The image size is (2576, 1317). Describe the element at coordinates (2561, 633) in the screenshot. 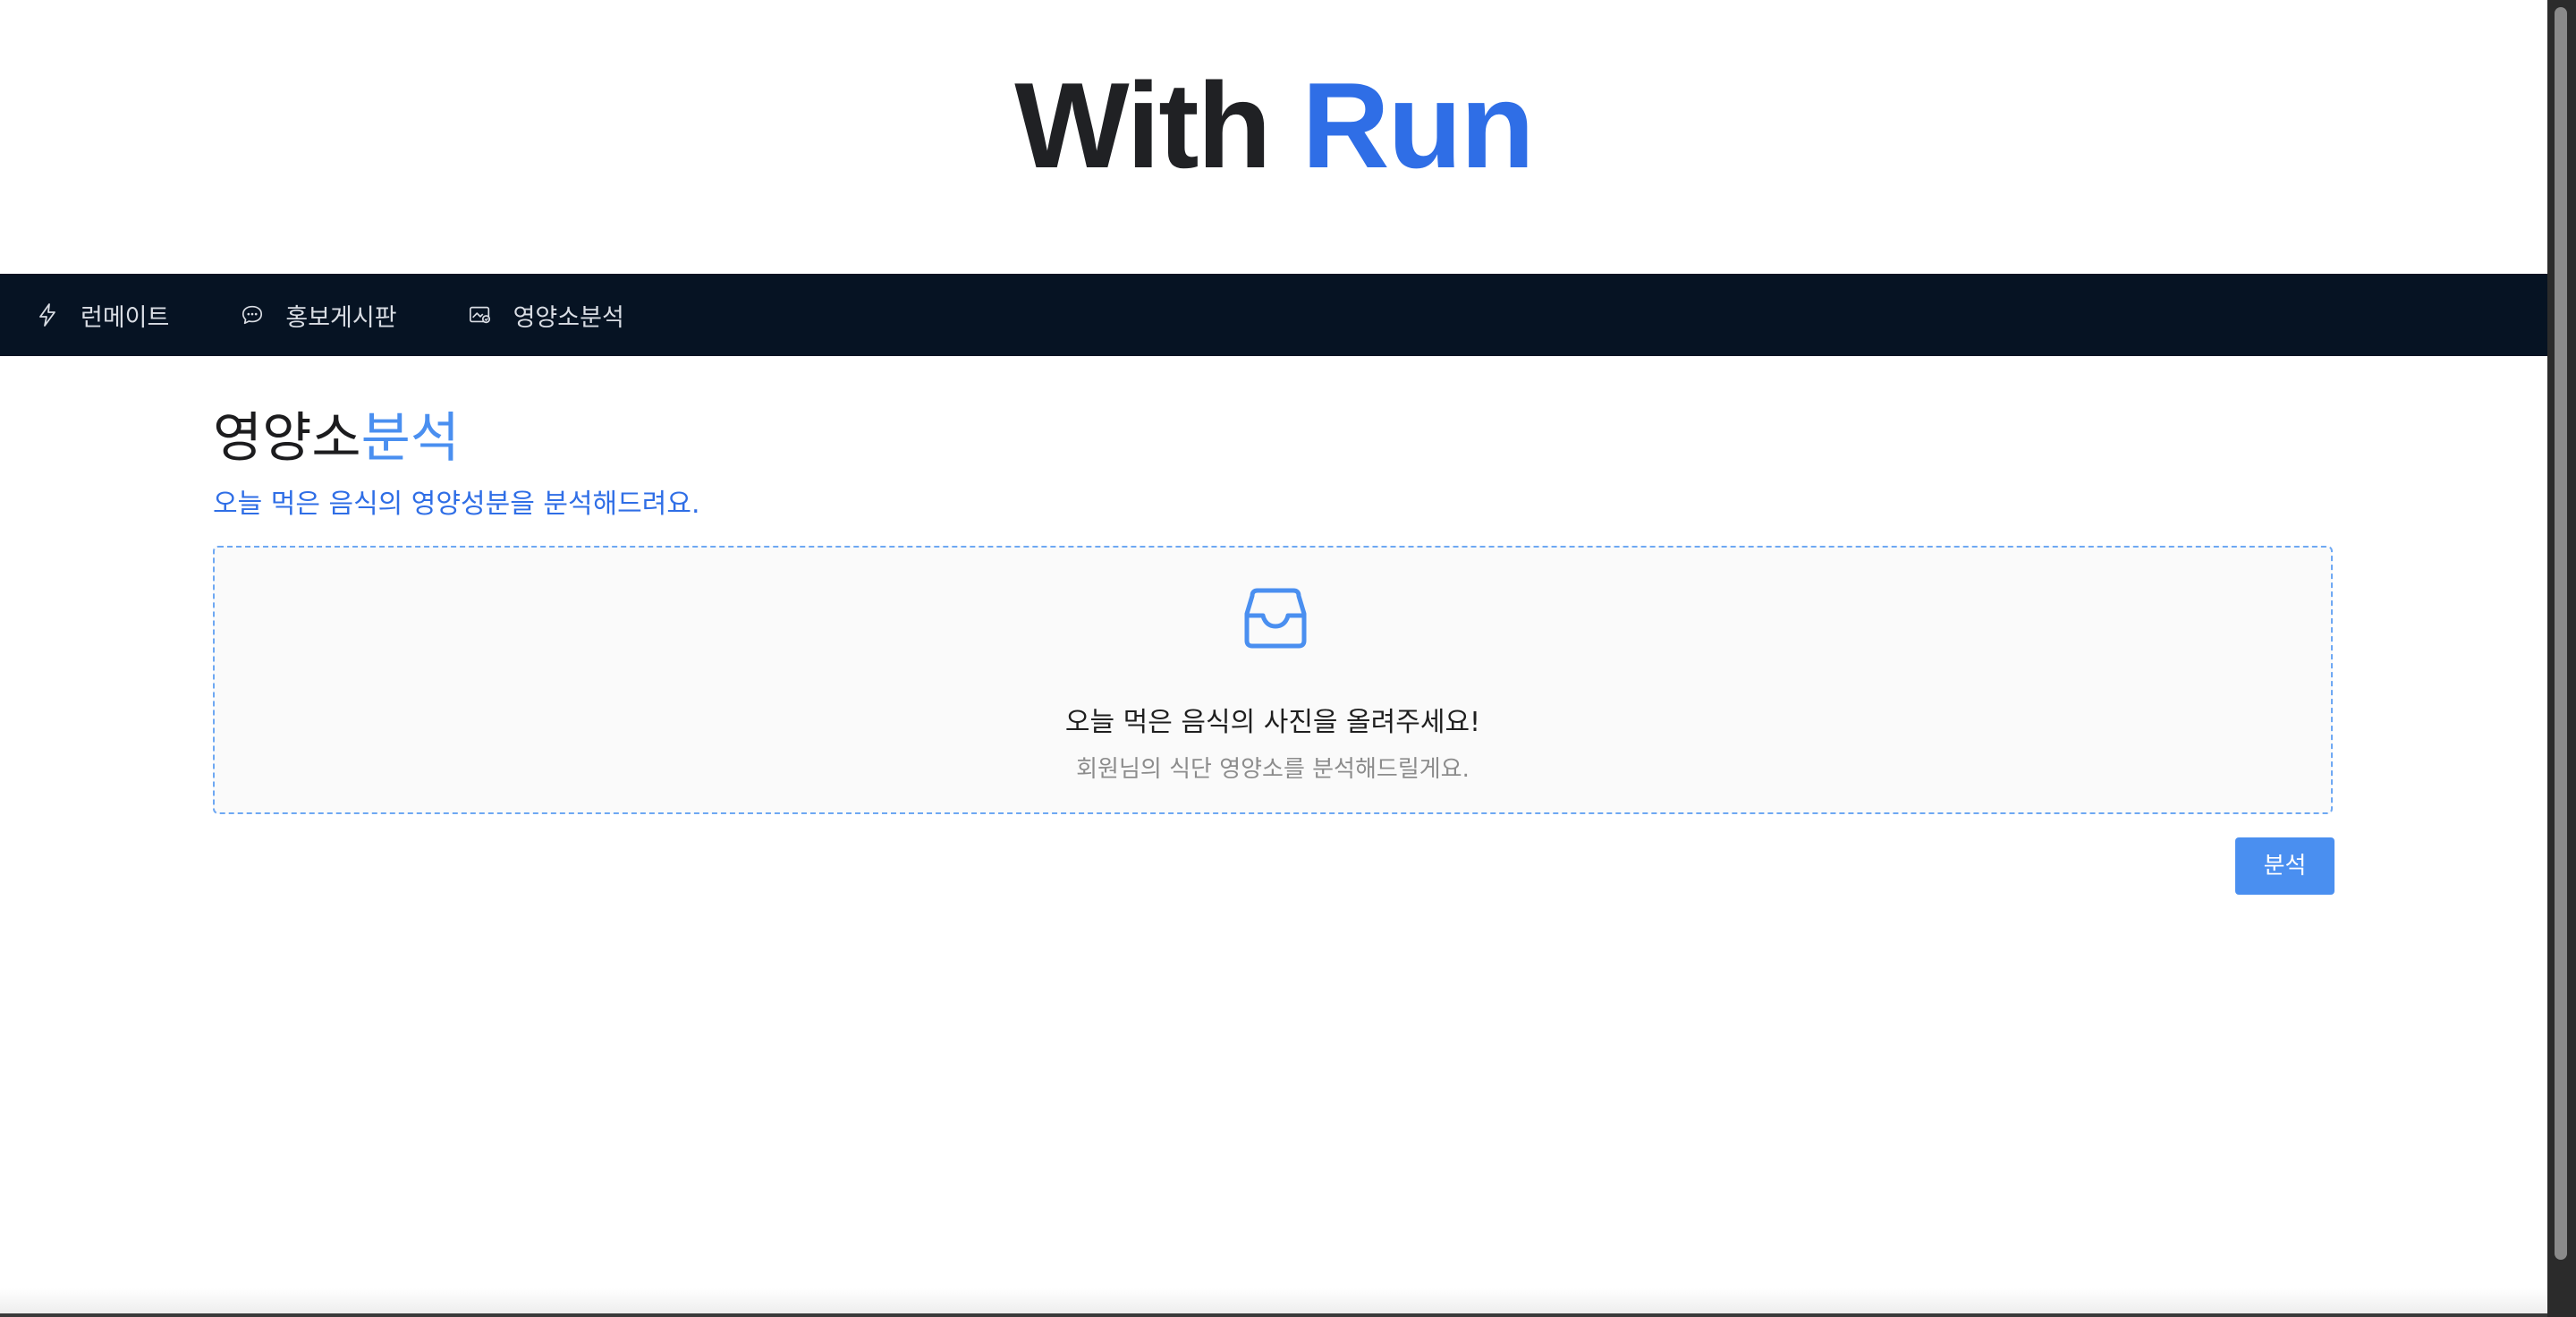

I see `scrollbar-thumb` at that location.